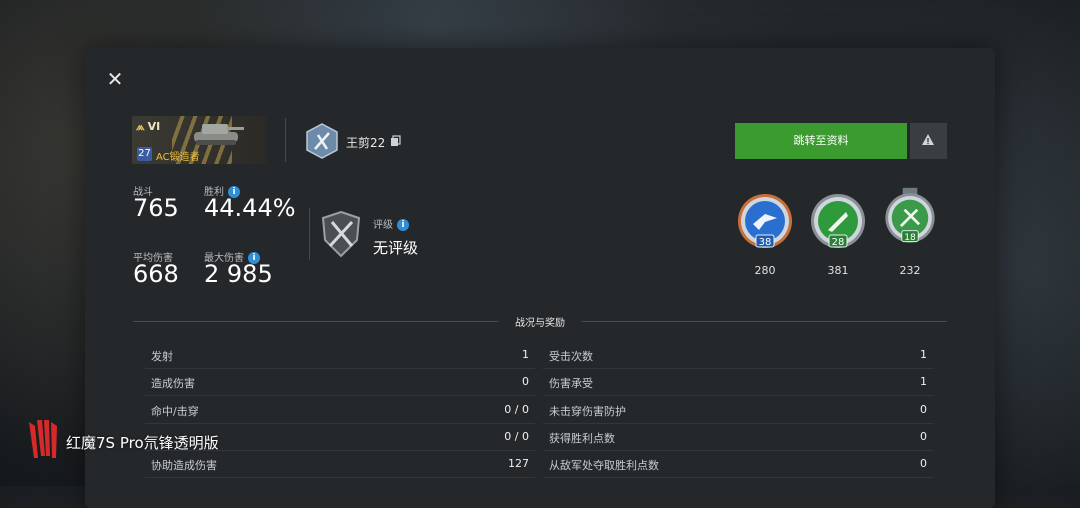 This screenshot has height=508, width=1080. I want to click on medal-count: 280, so click(765, 270).